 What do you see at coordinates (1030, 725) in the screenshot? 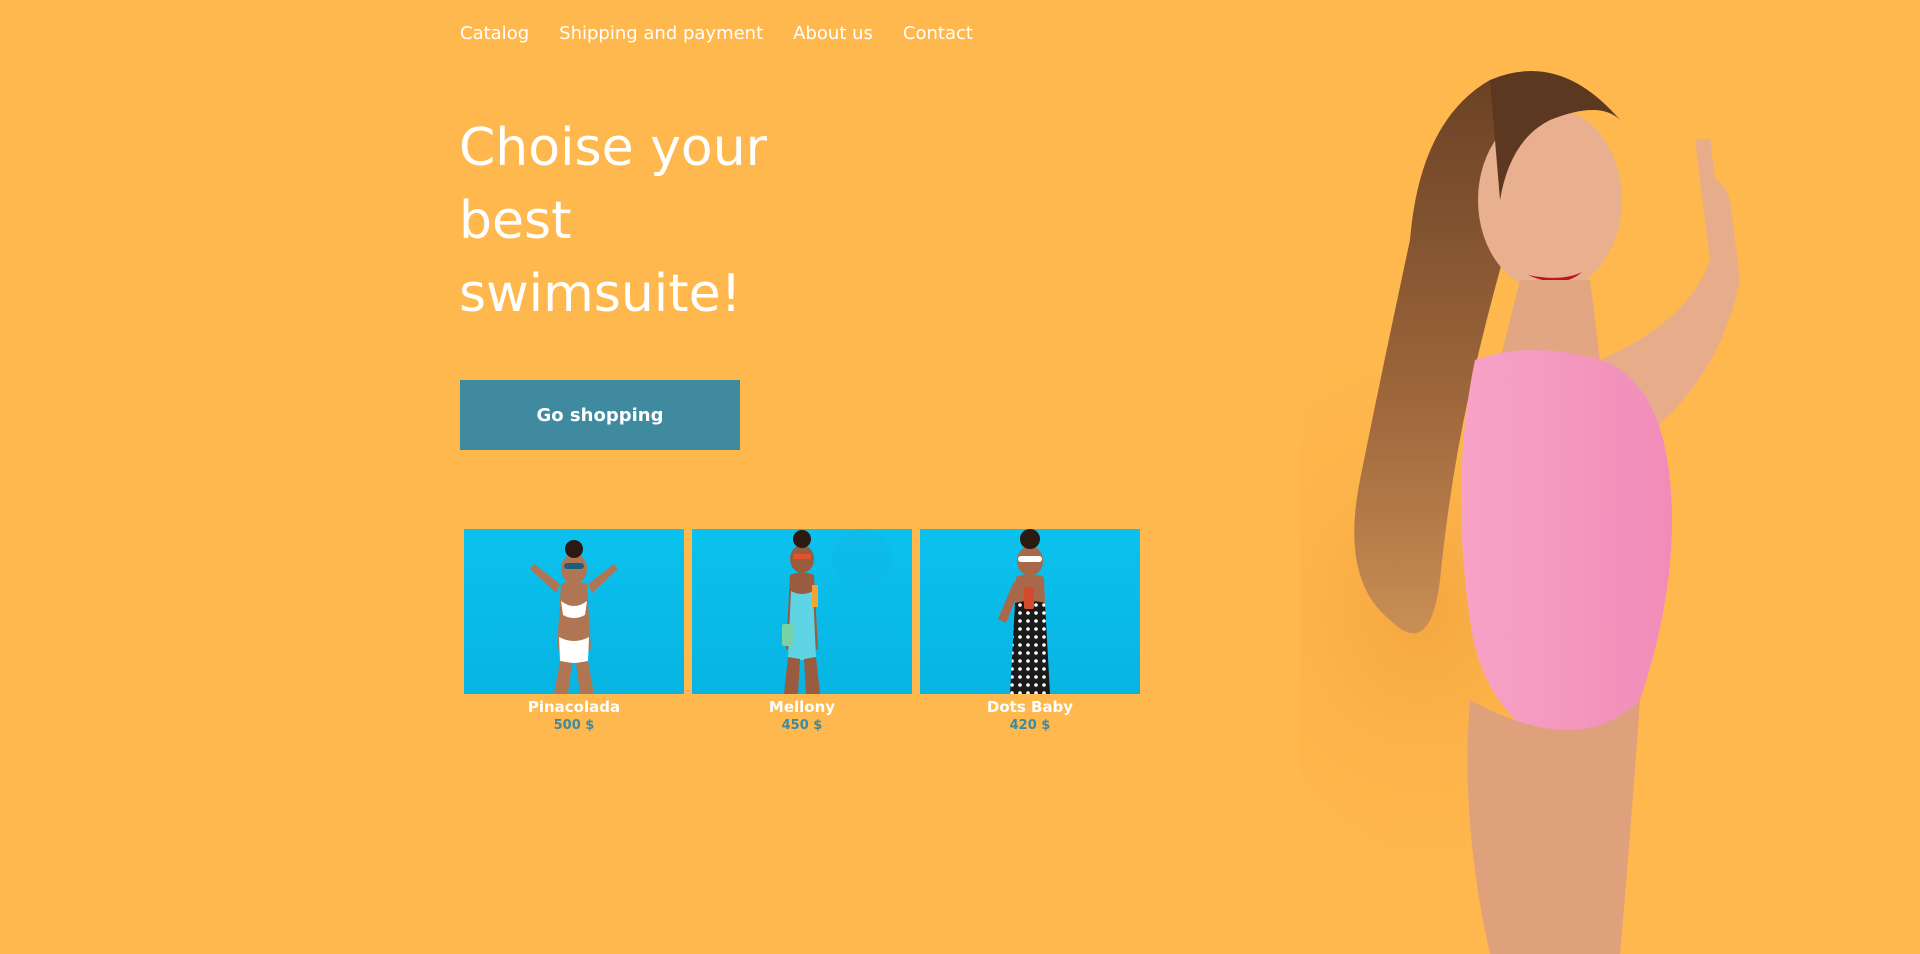
I see `product-price: 420 $` at bounding box center [1030, 725].